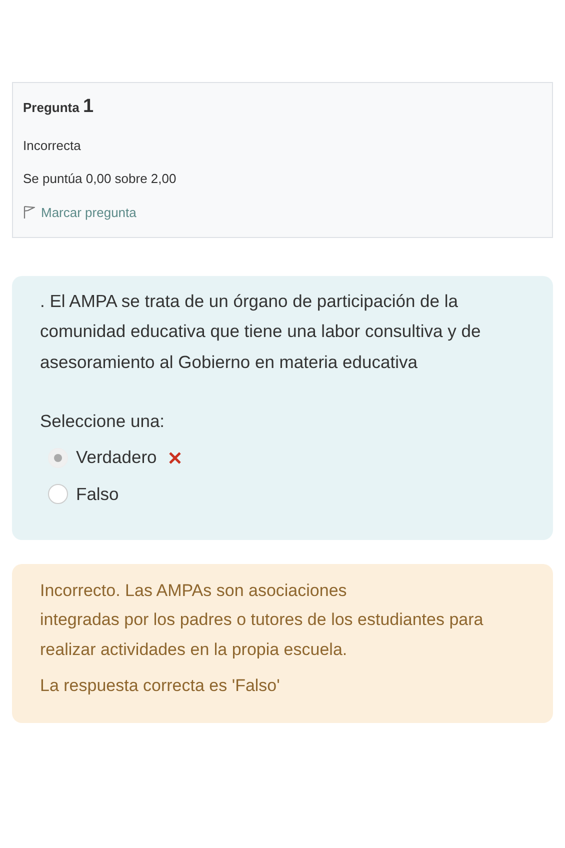 This screenshot has height=848, width=565. Describe the element at coordinates (52, 145) in the screenshot. I see `question-state: Incorrecta` at that location.